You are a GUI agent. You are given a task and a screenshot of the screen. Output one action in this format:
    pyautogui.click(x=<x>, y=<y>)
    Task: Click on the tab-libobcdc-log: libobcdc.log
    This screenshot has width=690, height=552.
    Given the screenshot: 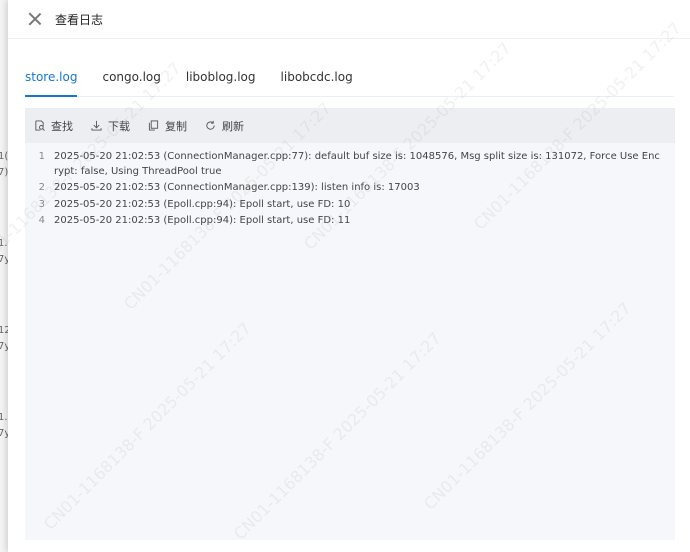 What is the action you would take?
    pyautogui.click(x=317, y=81)
    